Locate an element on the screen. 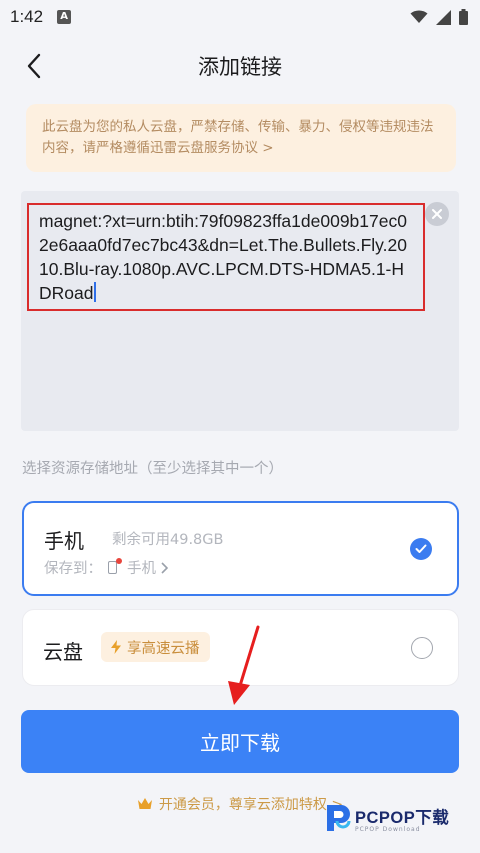 The width and height of the screenshot is (480, 853). checkmark-icon is located at coordinates (421, 548).